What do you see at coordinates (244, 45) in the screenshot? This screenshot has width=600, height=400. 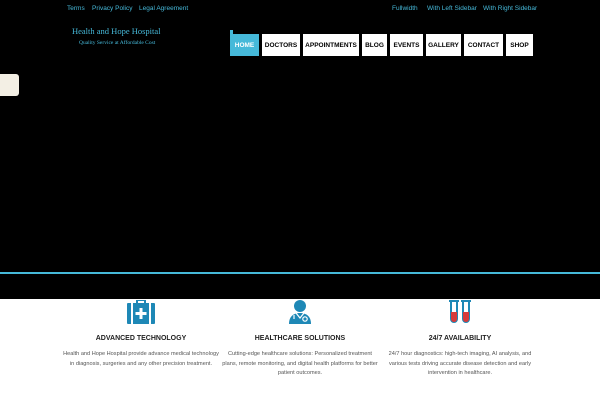 I see `nav-home: HOME` at bounding box center [244, 45].